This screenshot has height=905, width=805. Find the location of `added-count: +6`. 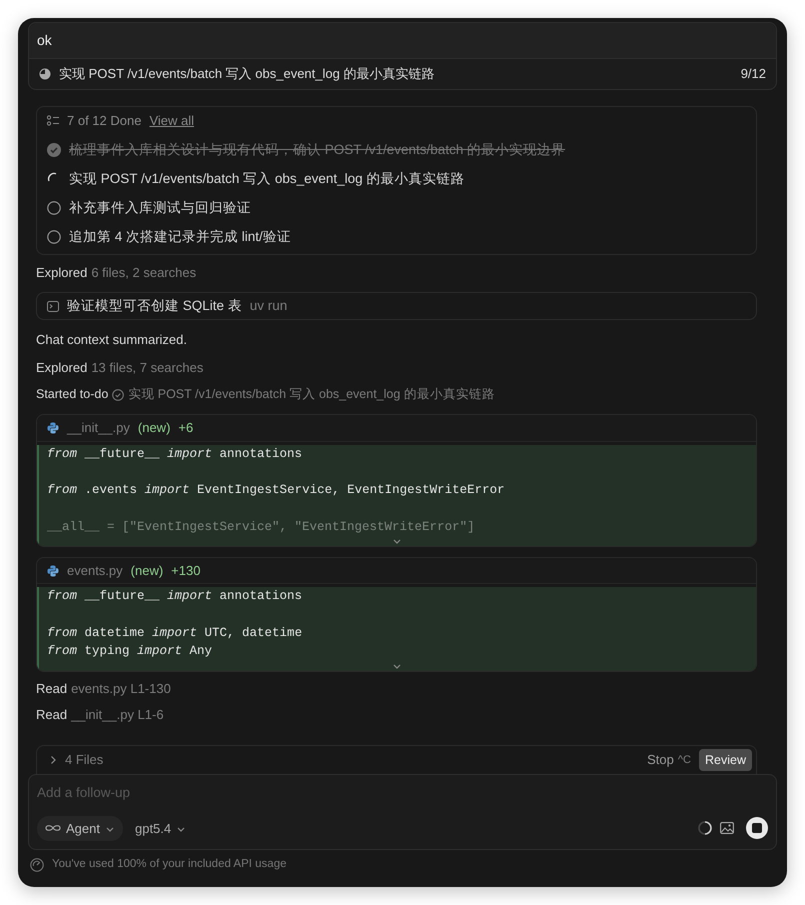

added-count: +6 is located at coordinates (186, 428).